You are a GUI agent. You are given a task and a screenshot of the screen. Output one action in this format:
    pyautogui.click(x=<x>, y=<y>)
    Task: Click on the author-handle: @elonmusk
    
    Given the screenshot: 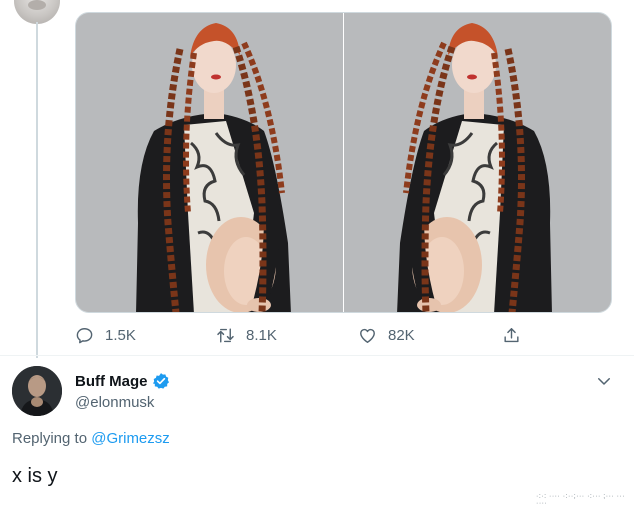 What is the action you would take?
    pyautogui.click(x=114, y=402)
    